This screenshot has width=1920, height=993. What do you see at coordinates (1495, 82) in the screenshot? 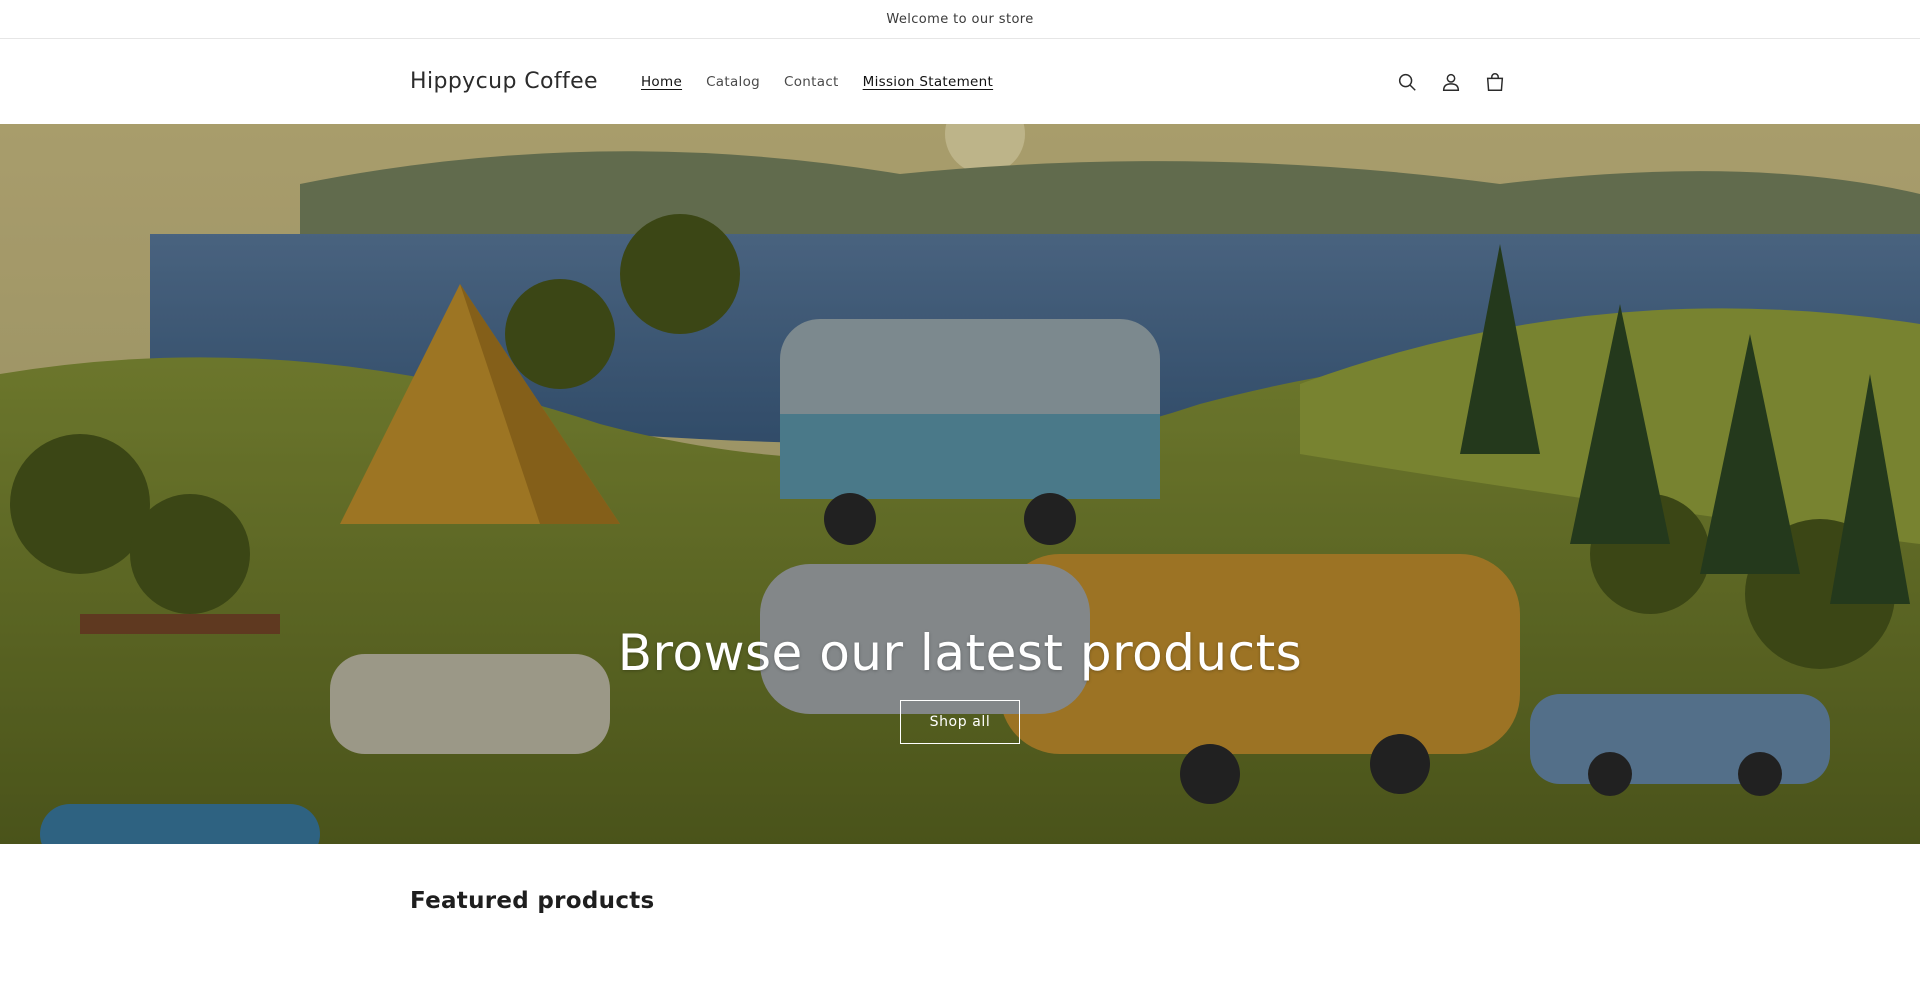
I see `cart-icon` at bounding box center [1495, 82].